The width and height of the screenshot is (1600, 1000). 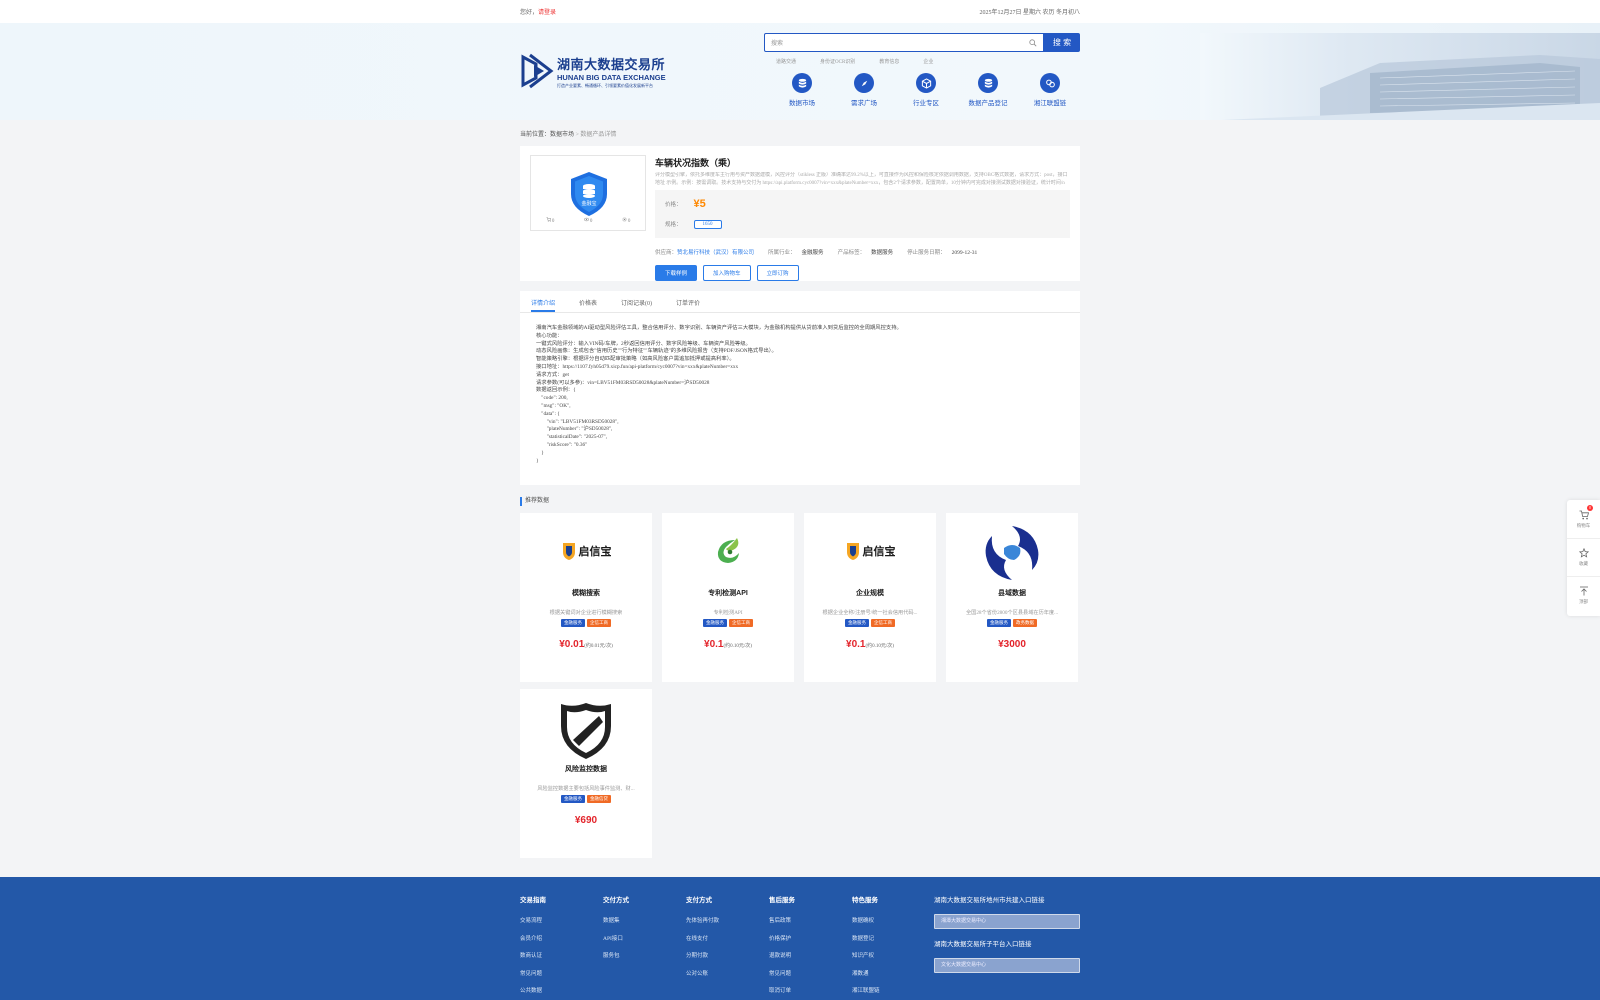 What do you see at coordinates (988, 90) in the screenshot?
I see `nav-product-registration: 数据产品登记` at bounding box center [988, 90].